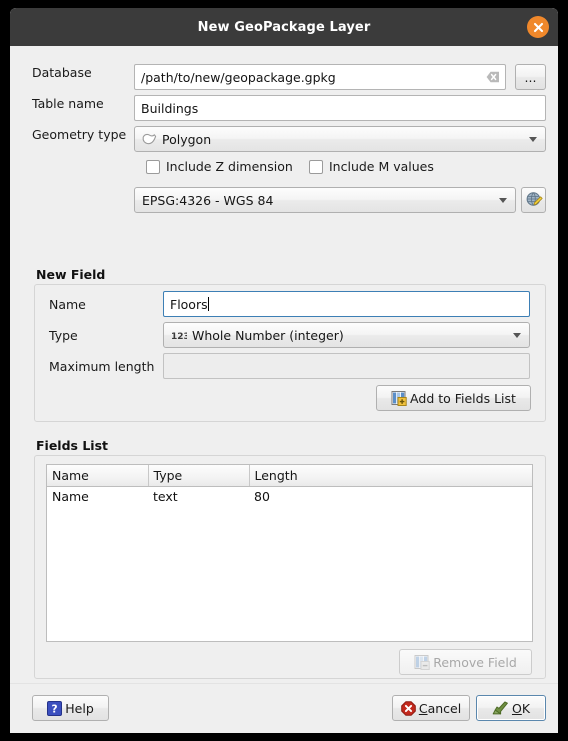 The width and height of the screenshot is (568, 741). I want to click on cell-type: text, so click(198, 496).